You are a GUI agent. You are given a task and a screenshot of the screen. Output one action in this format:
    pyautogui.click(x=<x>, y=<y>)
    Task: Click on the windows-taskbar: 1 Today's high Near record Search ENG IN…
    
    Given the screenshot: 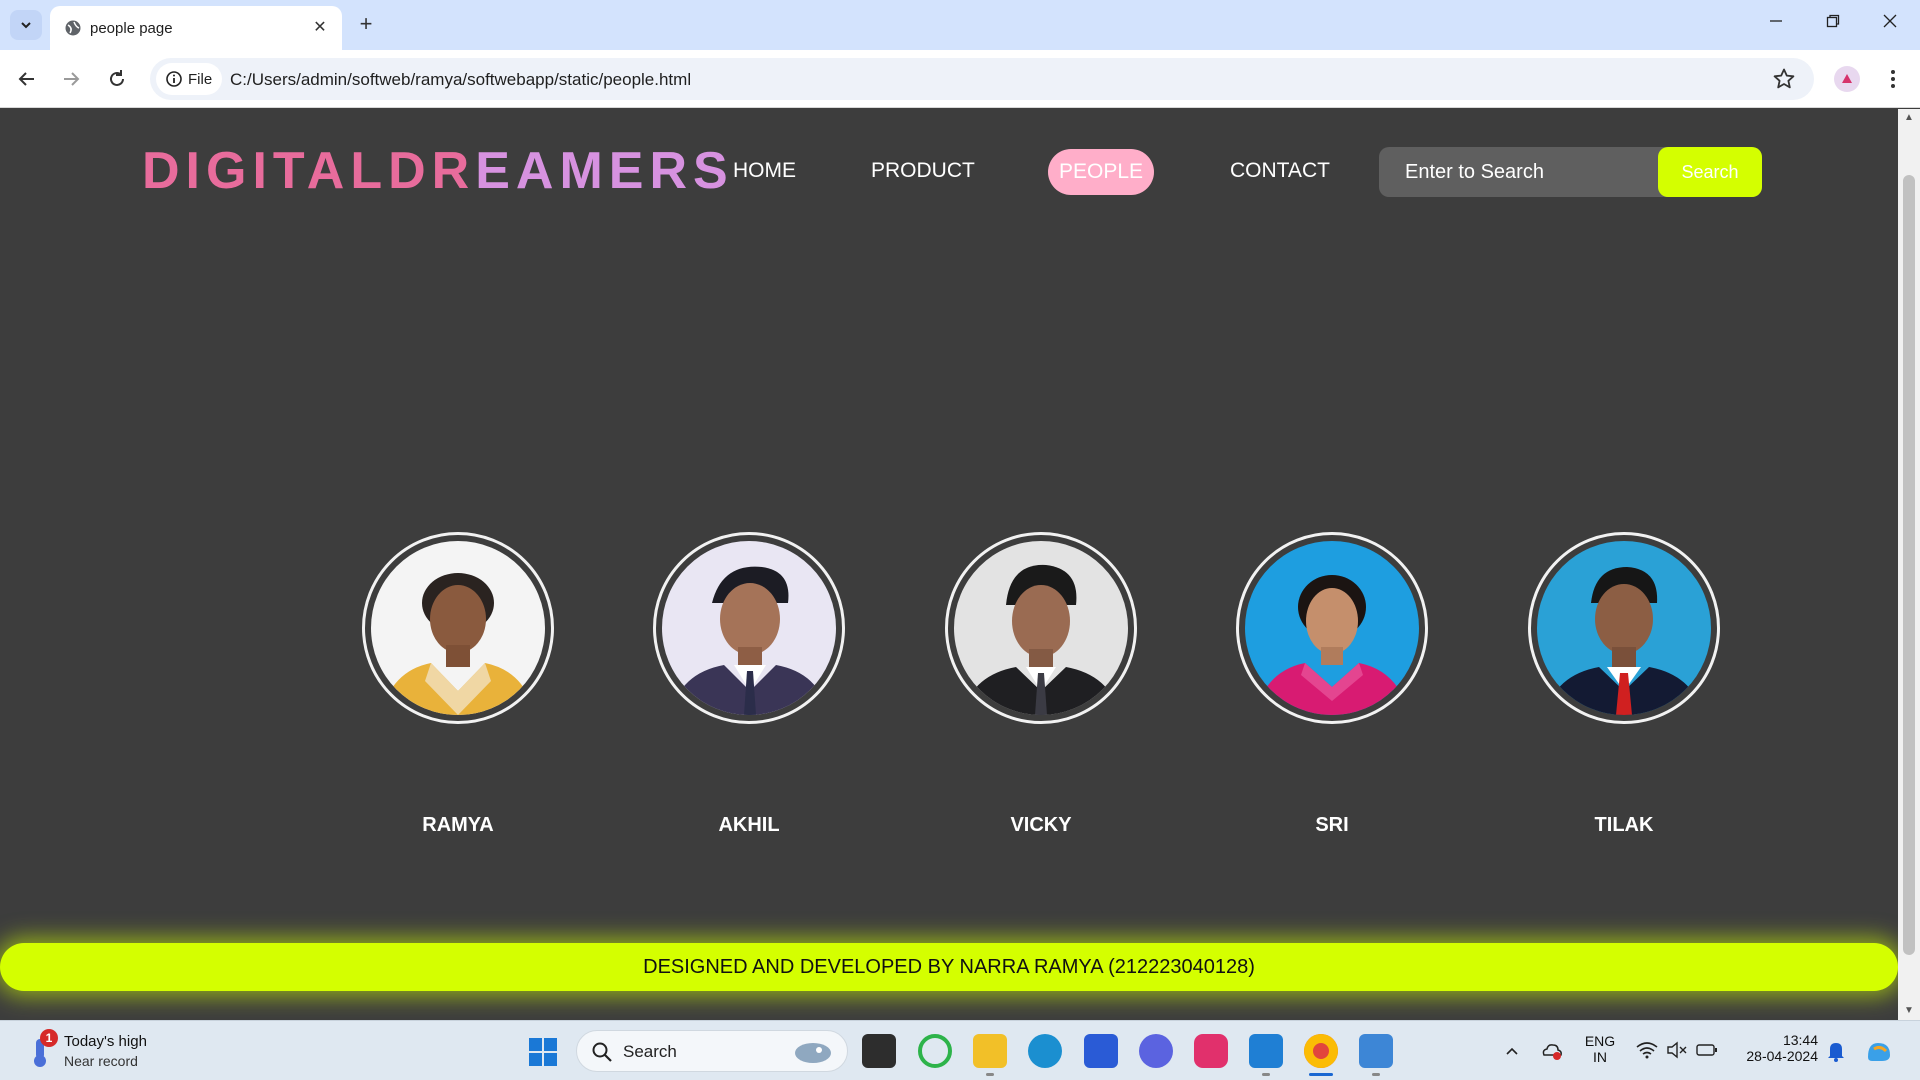 What is the action you would take?
    pyautogui.click(x=960, y=1050)
    